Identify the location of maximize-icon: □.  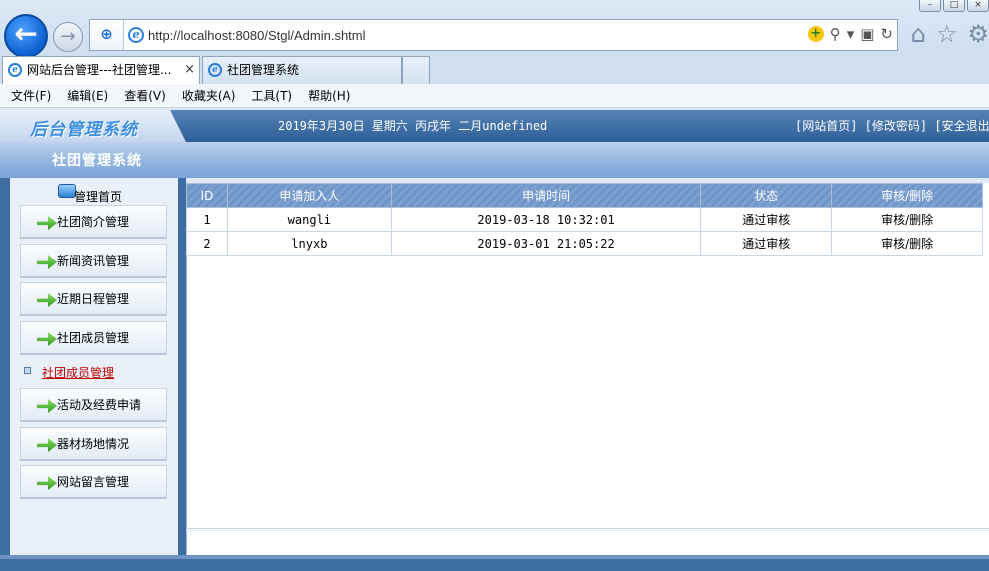
(954, 6).